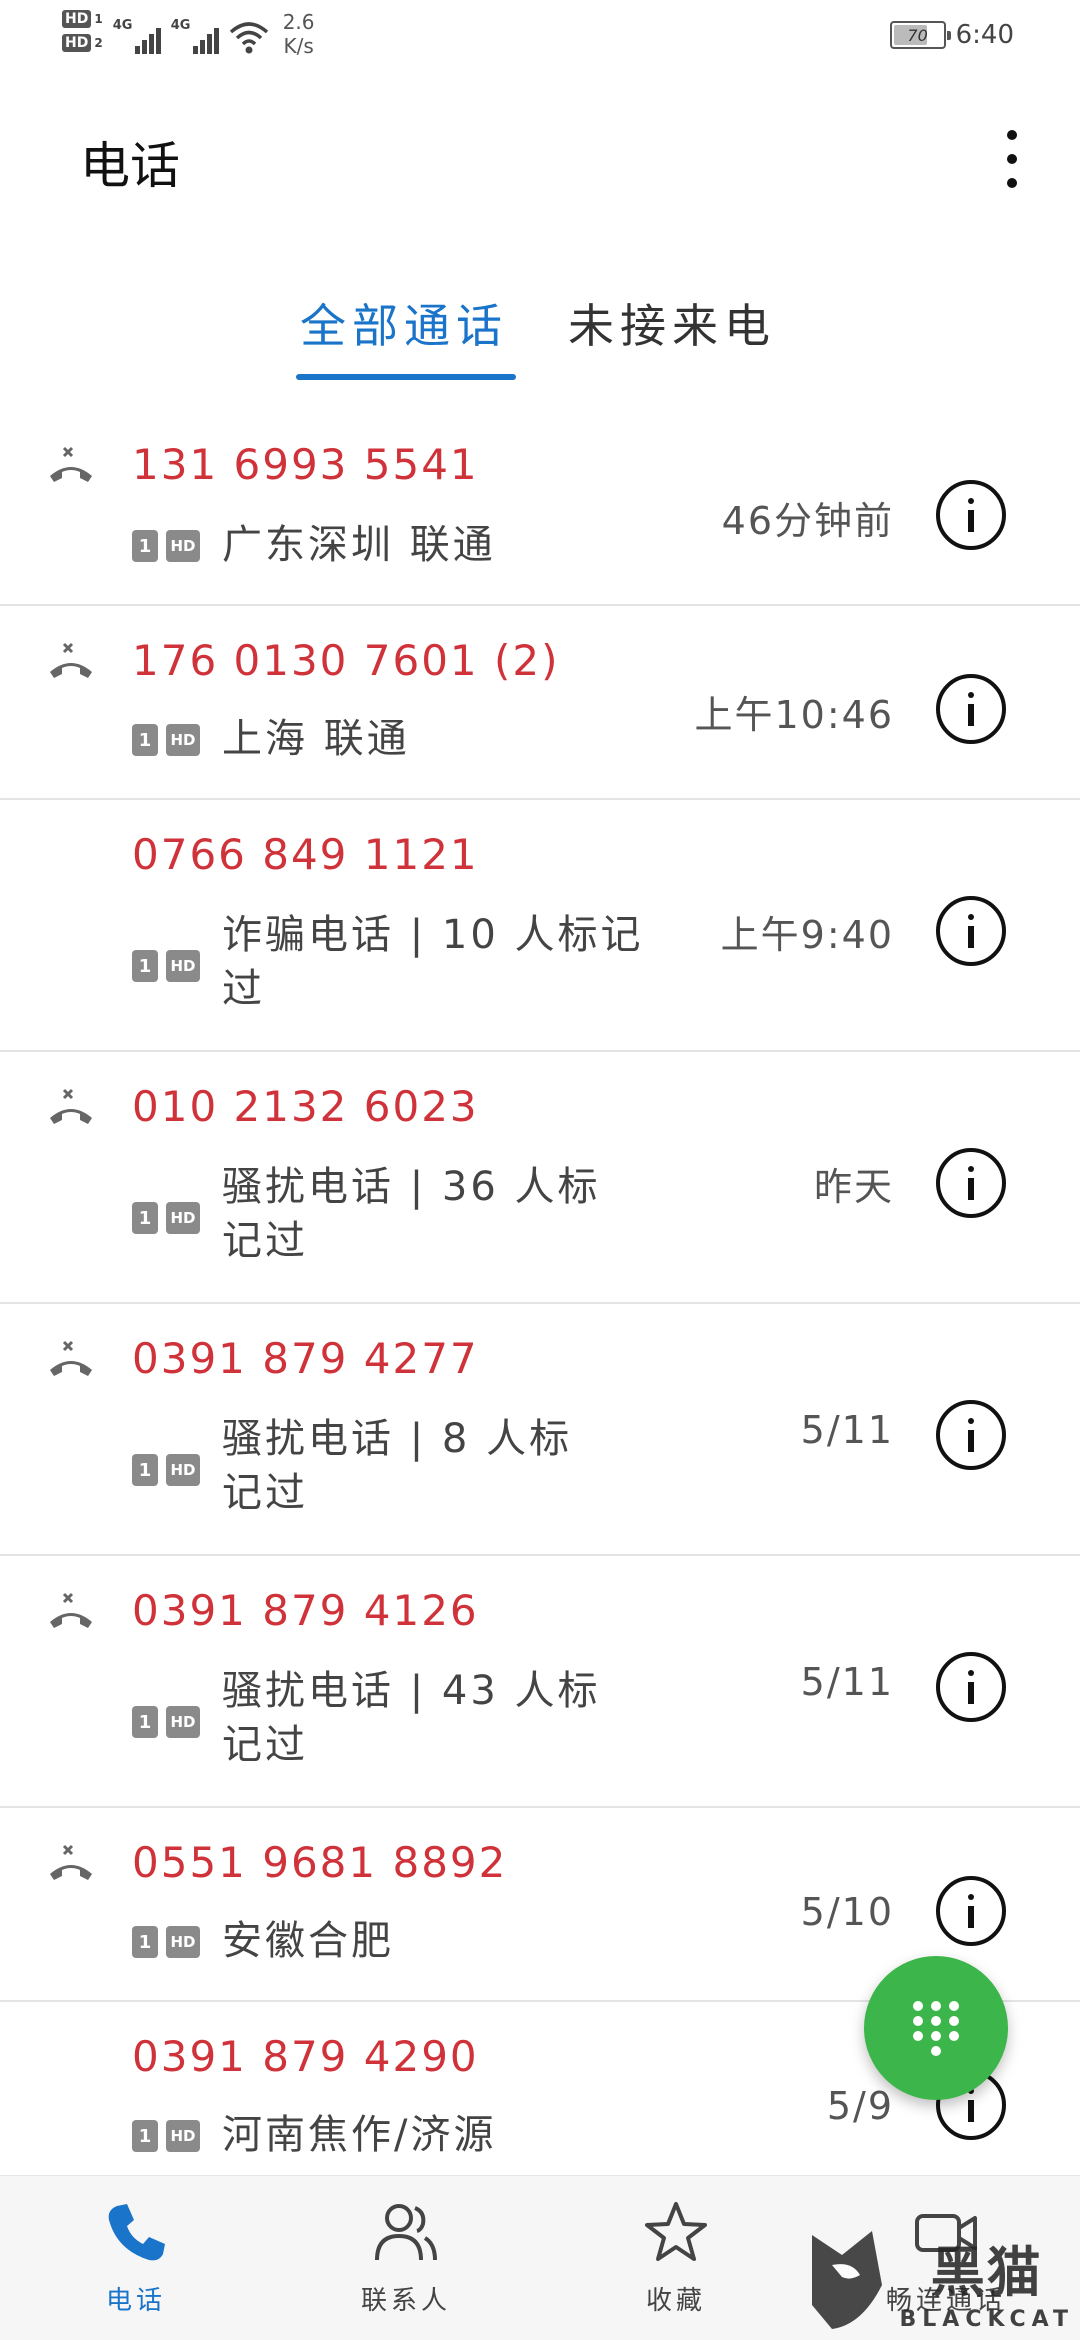  What do you see at coordinates (676, 2231) in the screenshot?
I see `star-icon` at bounding box center [676, 2231].